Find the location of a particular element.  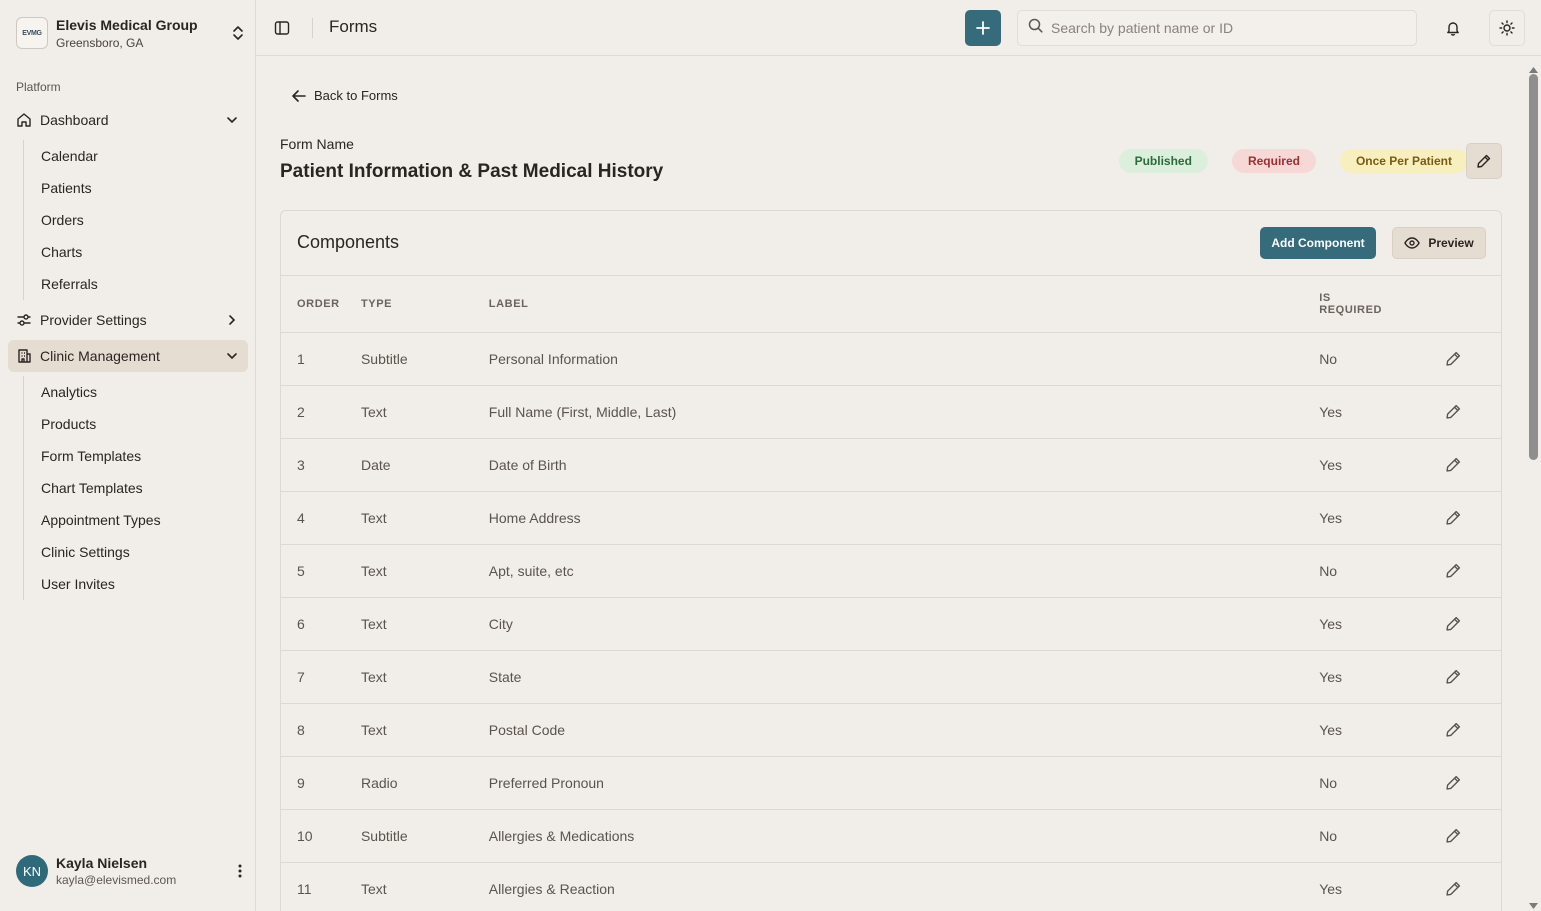

form-badges: Published Required Once Per Patient is located at coordinates (1281, 161).